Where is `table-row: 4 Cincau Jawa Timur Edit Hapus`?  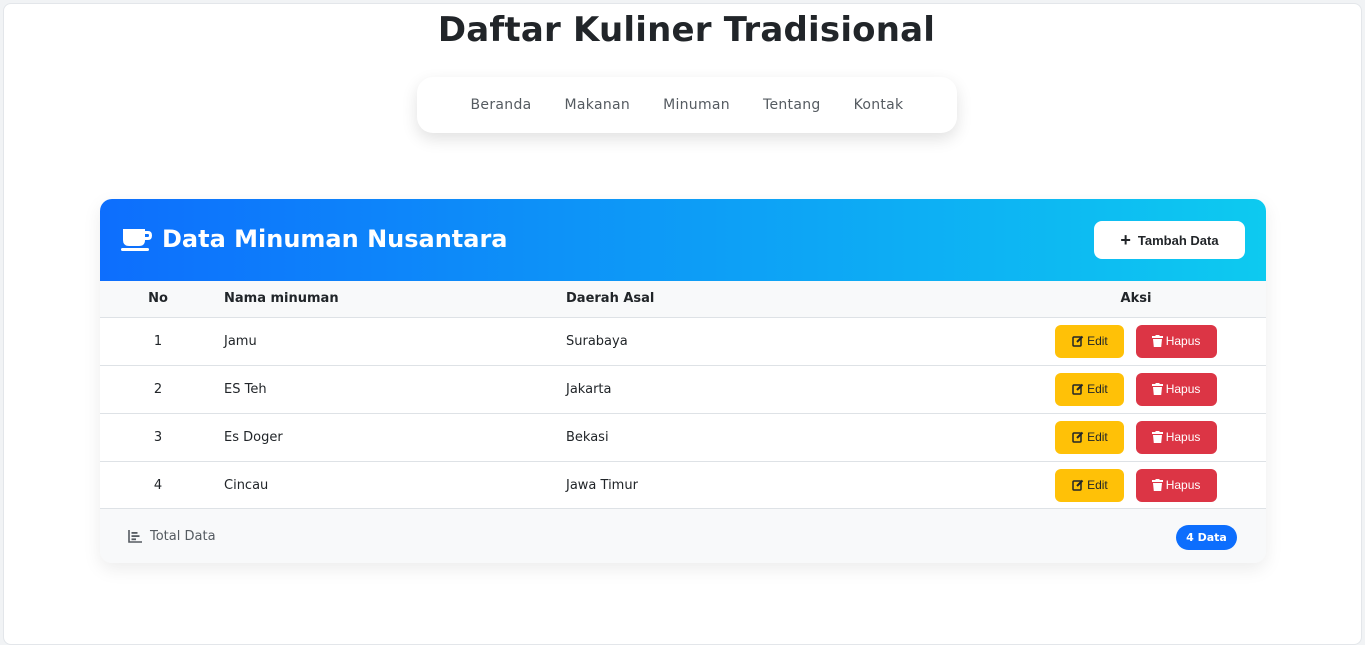
table-row: 4 Cincau Jawa Timur Edit Hapus is located at coordinates (683, 485).